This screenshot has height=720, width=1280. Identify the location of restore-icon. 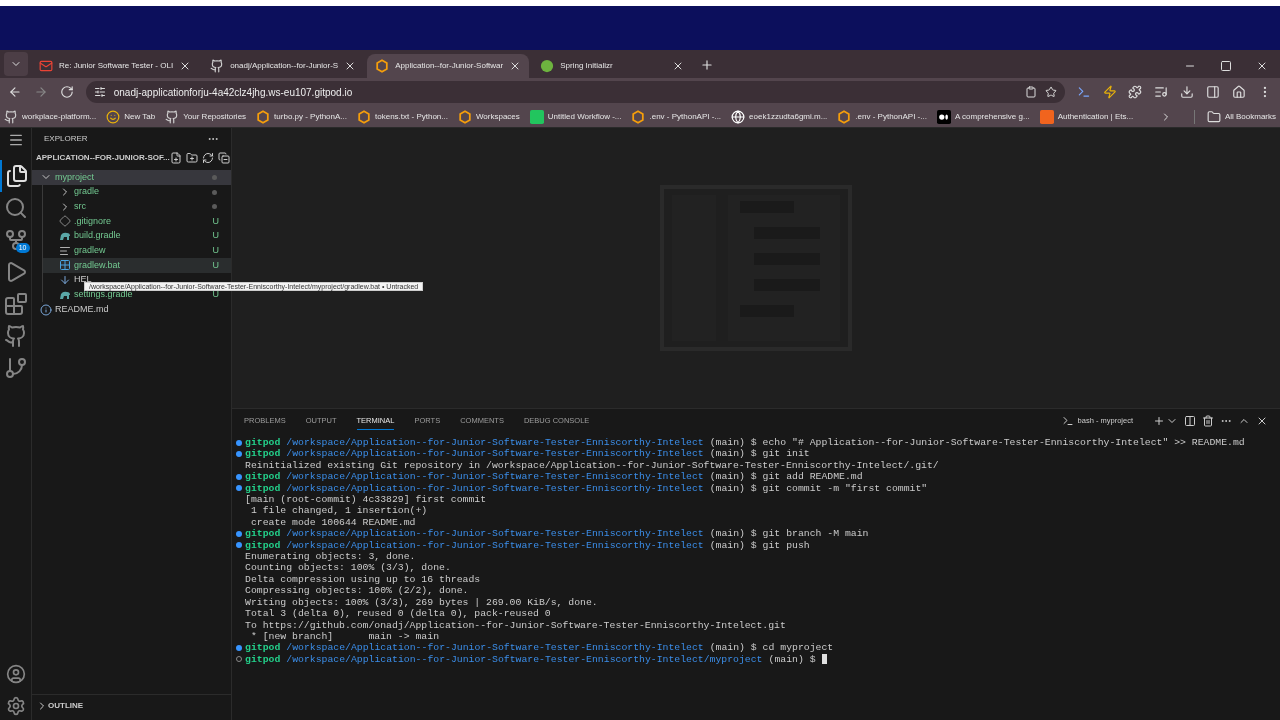
(1226, 66).